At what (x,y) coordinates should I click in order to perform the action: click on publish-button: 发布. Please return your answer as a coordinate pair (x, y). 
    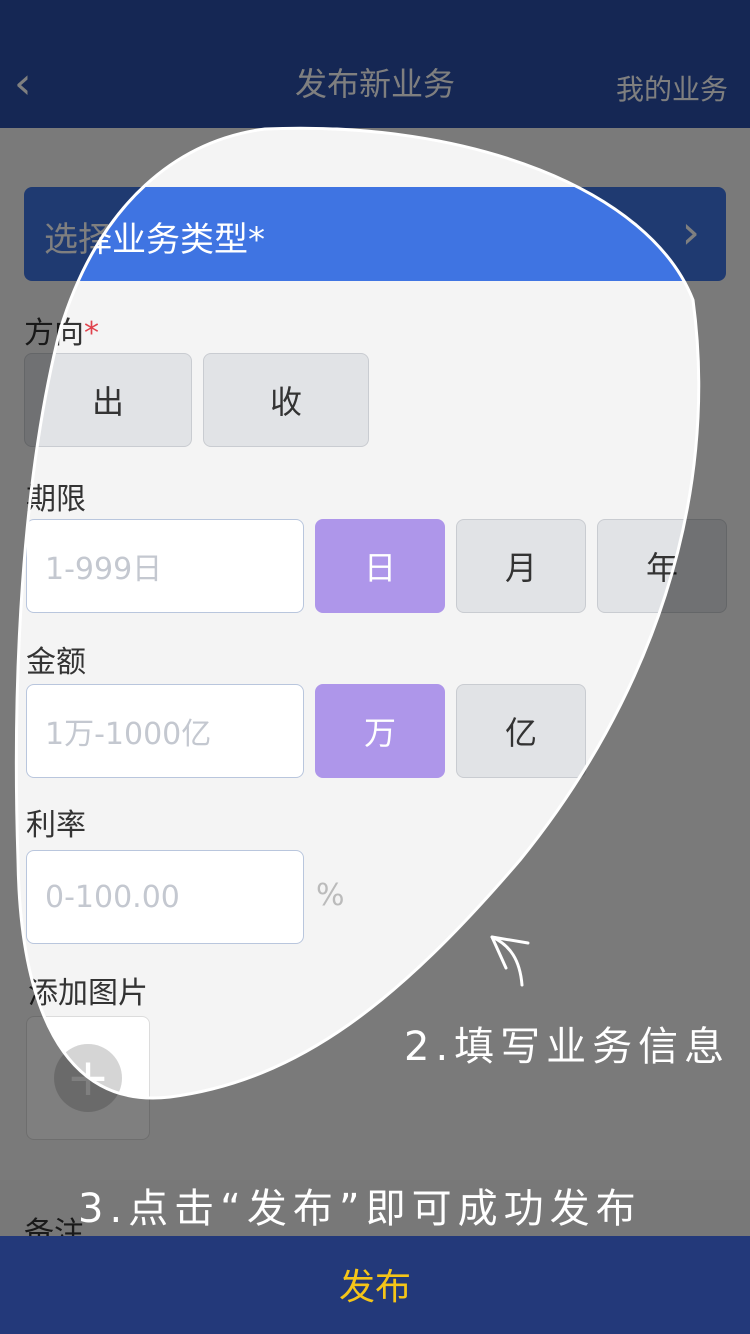
    Looking at the image, I should click on (375, 1284).